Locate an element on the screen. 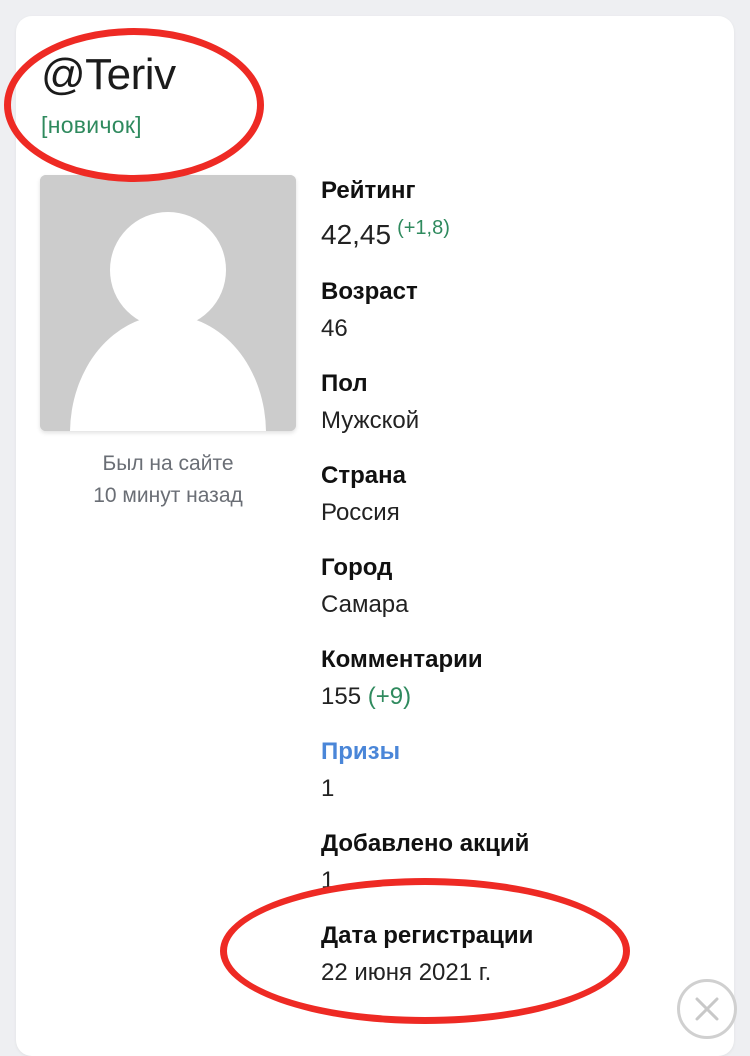 The width and height of the screenshot is (750, 1056). close-icon is located at coordinates (707, 1009).